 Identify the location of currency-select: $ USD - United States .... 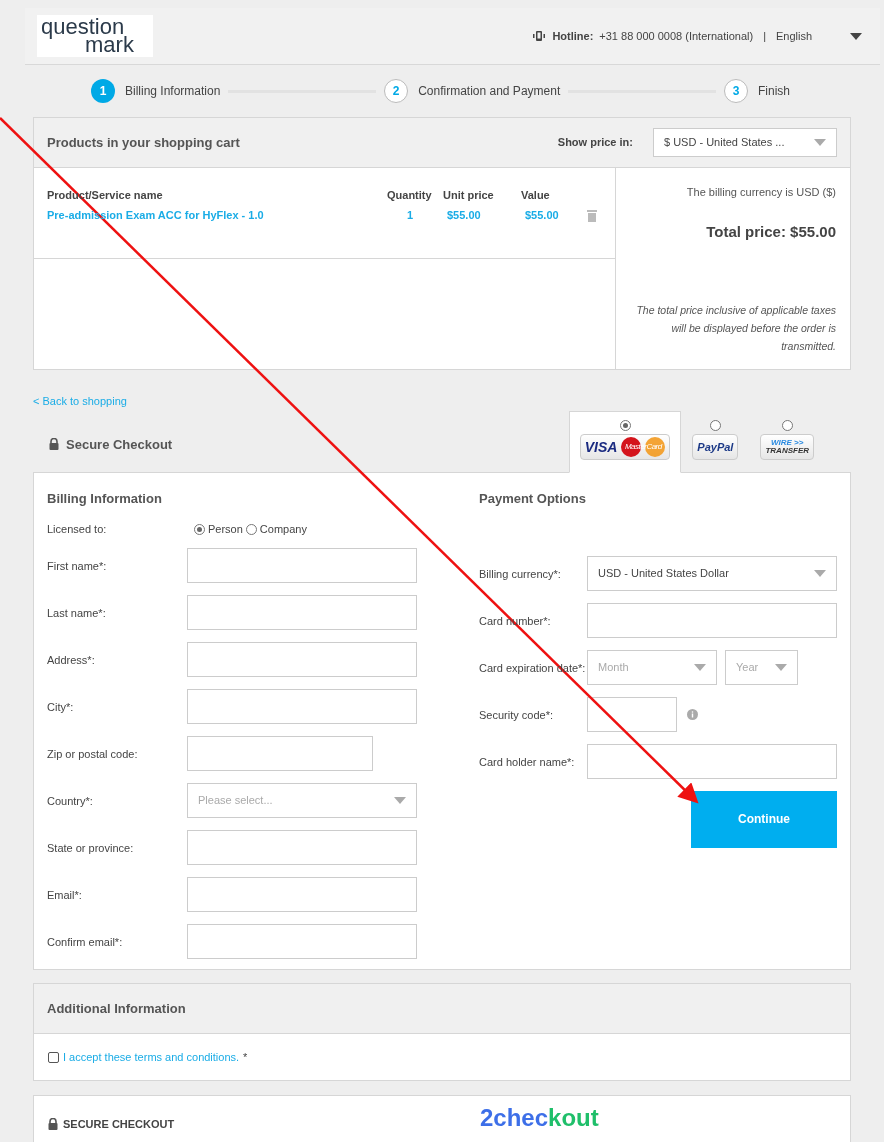
(745, 142).